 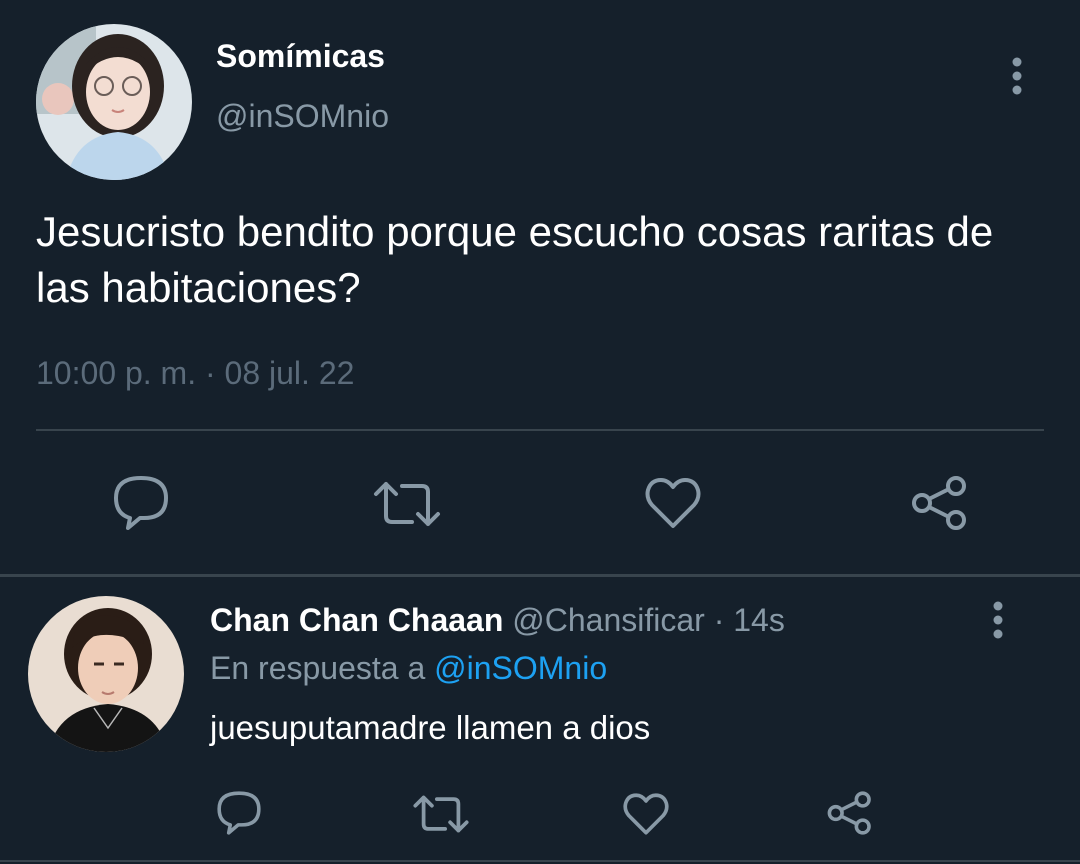 I want to click on reply-time: 14s, so click(x=759, y=620).